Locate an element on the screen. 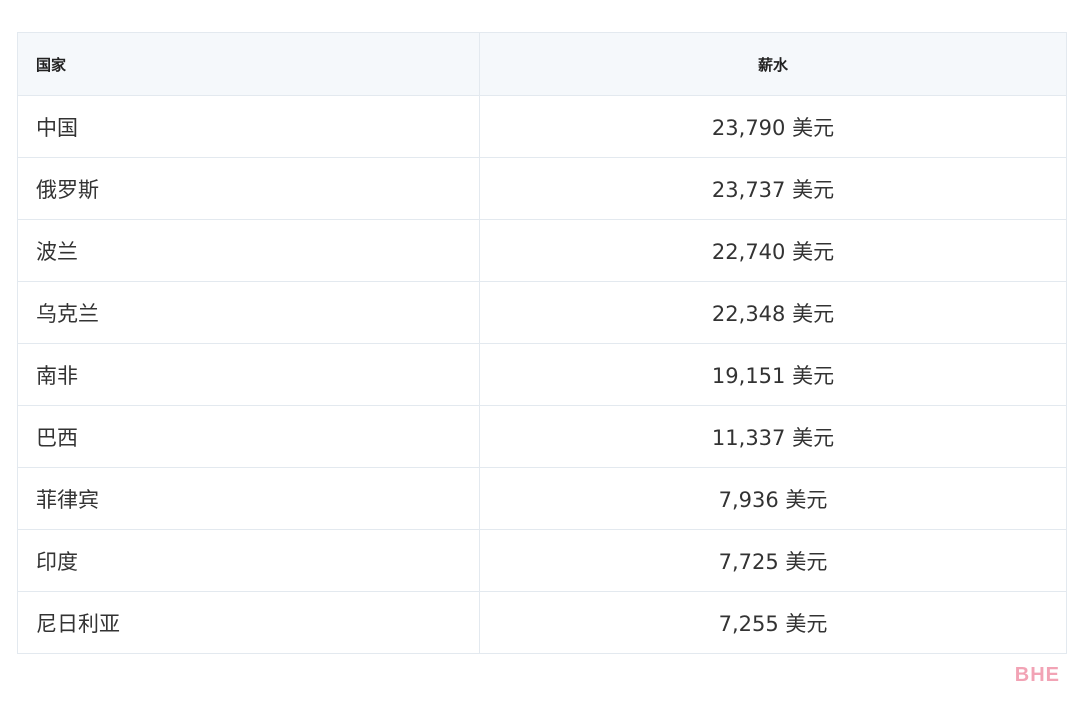  country-cell: 中国 is located at coordinates (248, 126).